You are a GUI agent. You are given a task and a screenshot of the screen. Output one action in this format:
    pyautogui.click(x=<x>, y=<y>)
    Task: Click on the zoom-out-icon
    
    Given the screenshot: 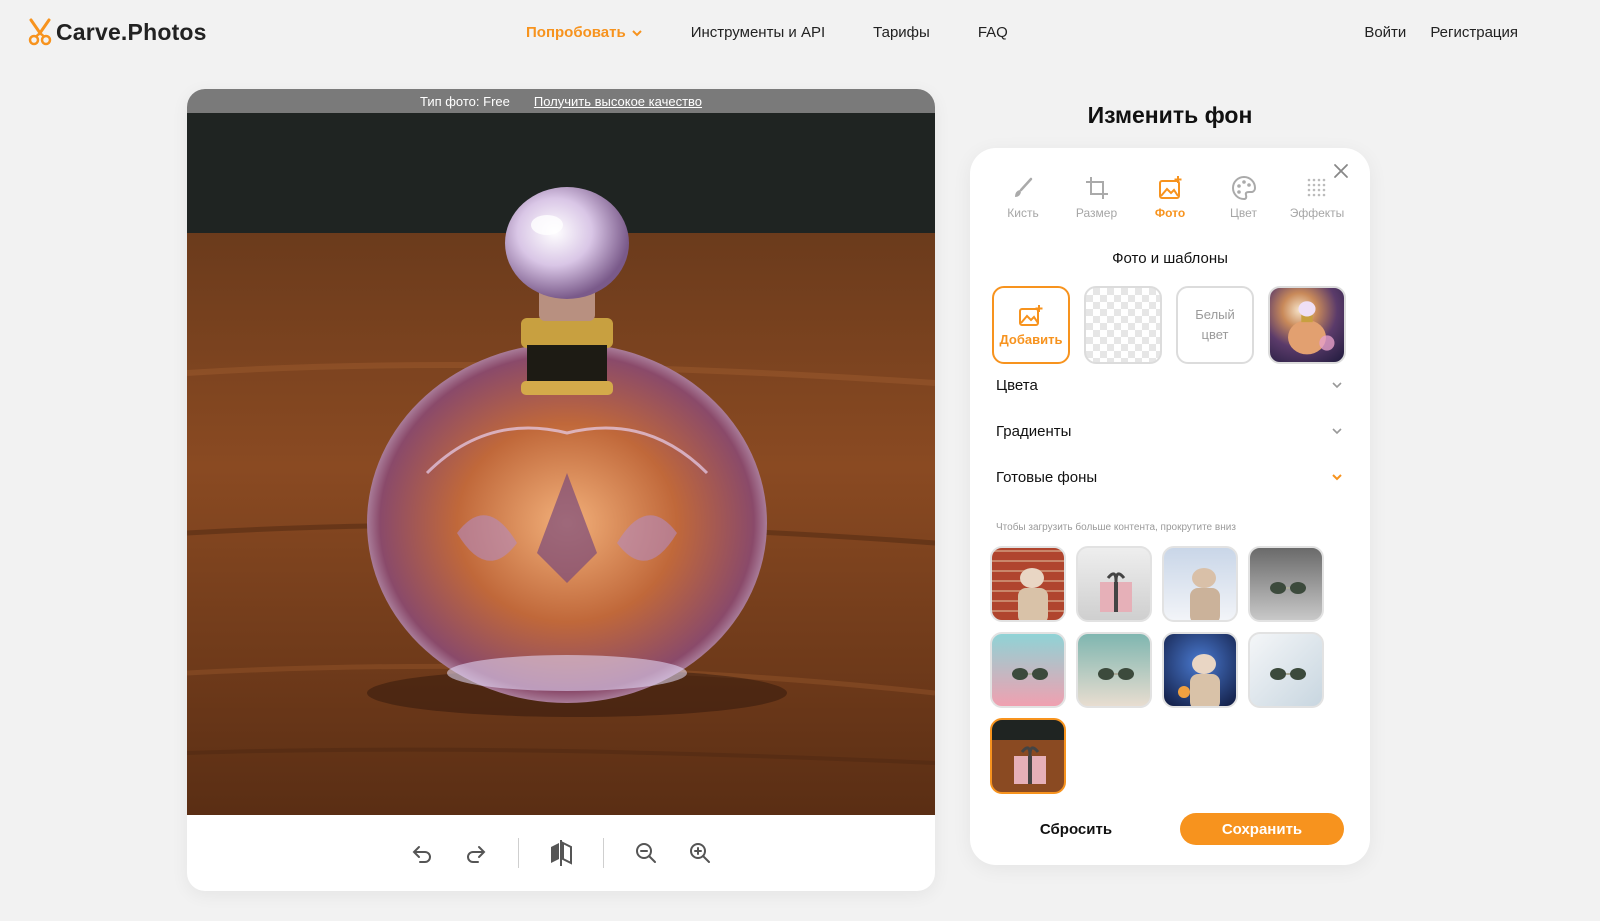 What is the action you would take?
    pyautogui.click(x=646, y=853)
    